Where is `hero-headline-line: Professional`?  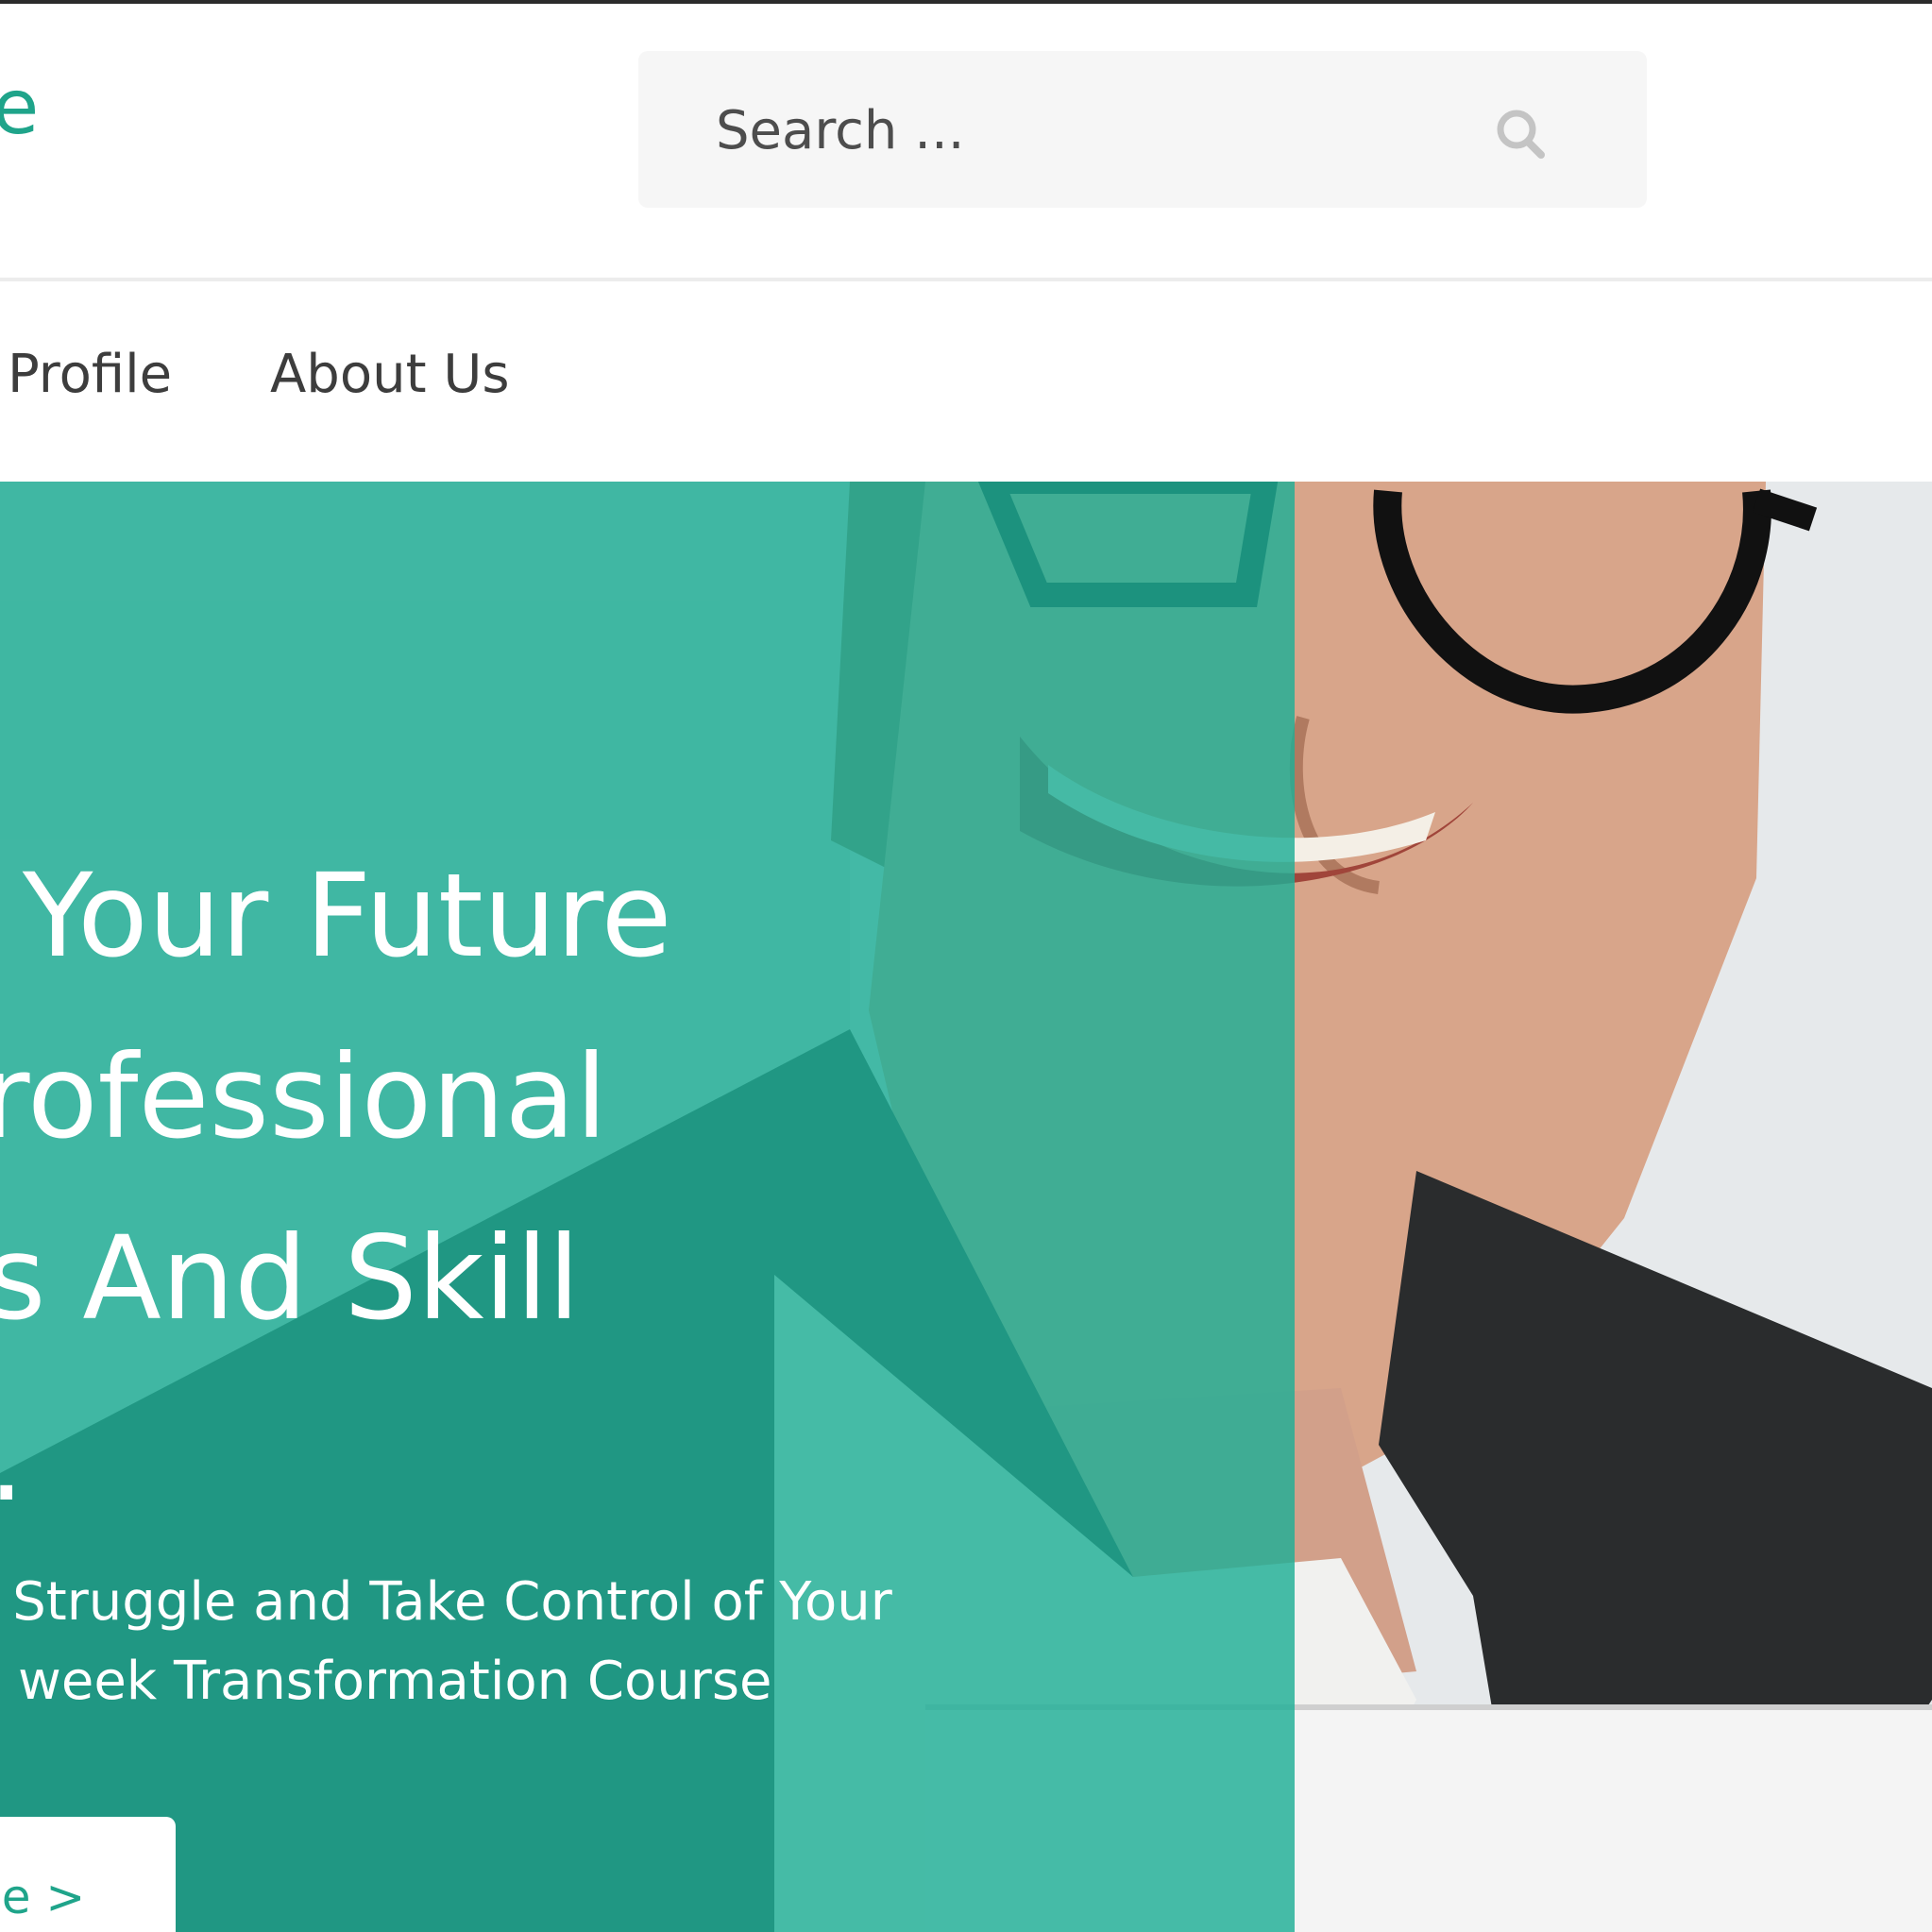 hero-headline-line: Professional is located at coordinates (304, 1097).